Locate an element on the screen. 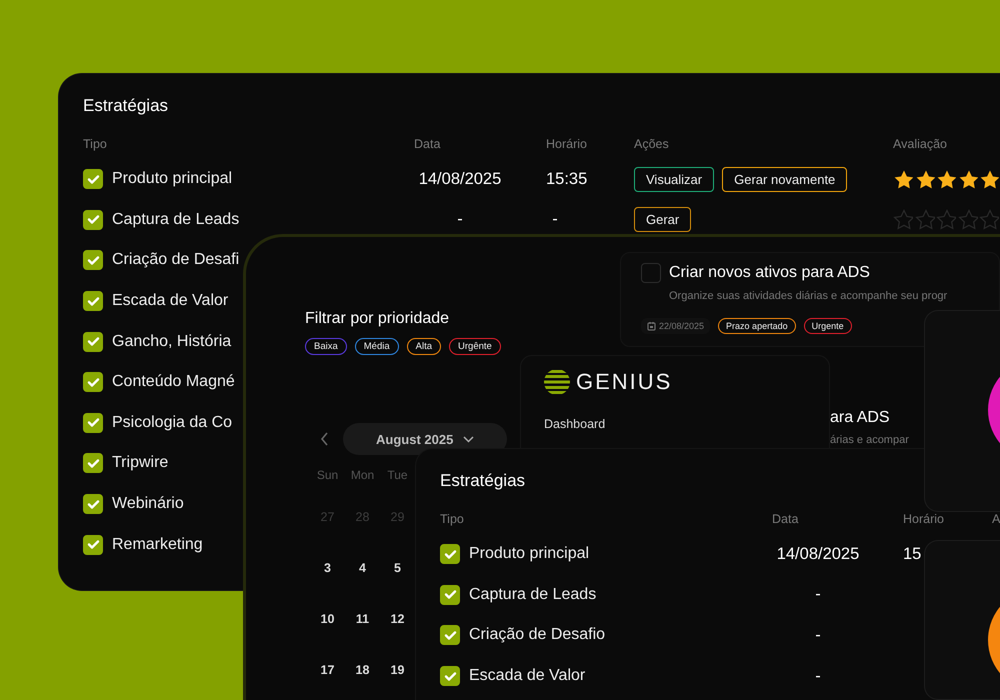 This screenshot has width=1000, height=700. action-button: Visualizar is located at coordinates (674, 179).